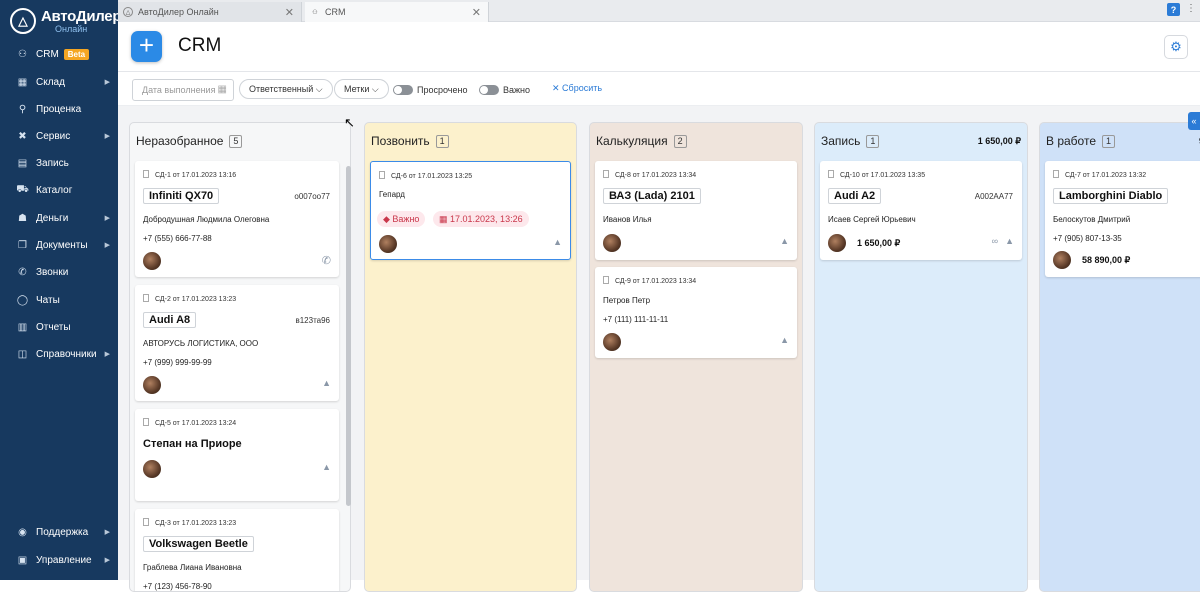  What do you see at coordinates (855, 196) in the screenshot?
I see `car-model: Audi A2` at bounding box center [855, 196].